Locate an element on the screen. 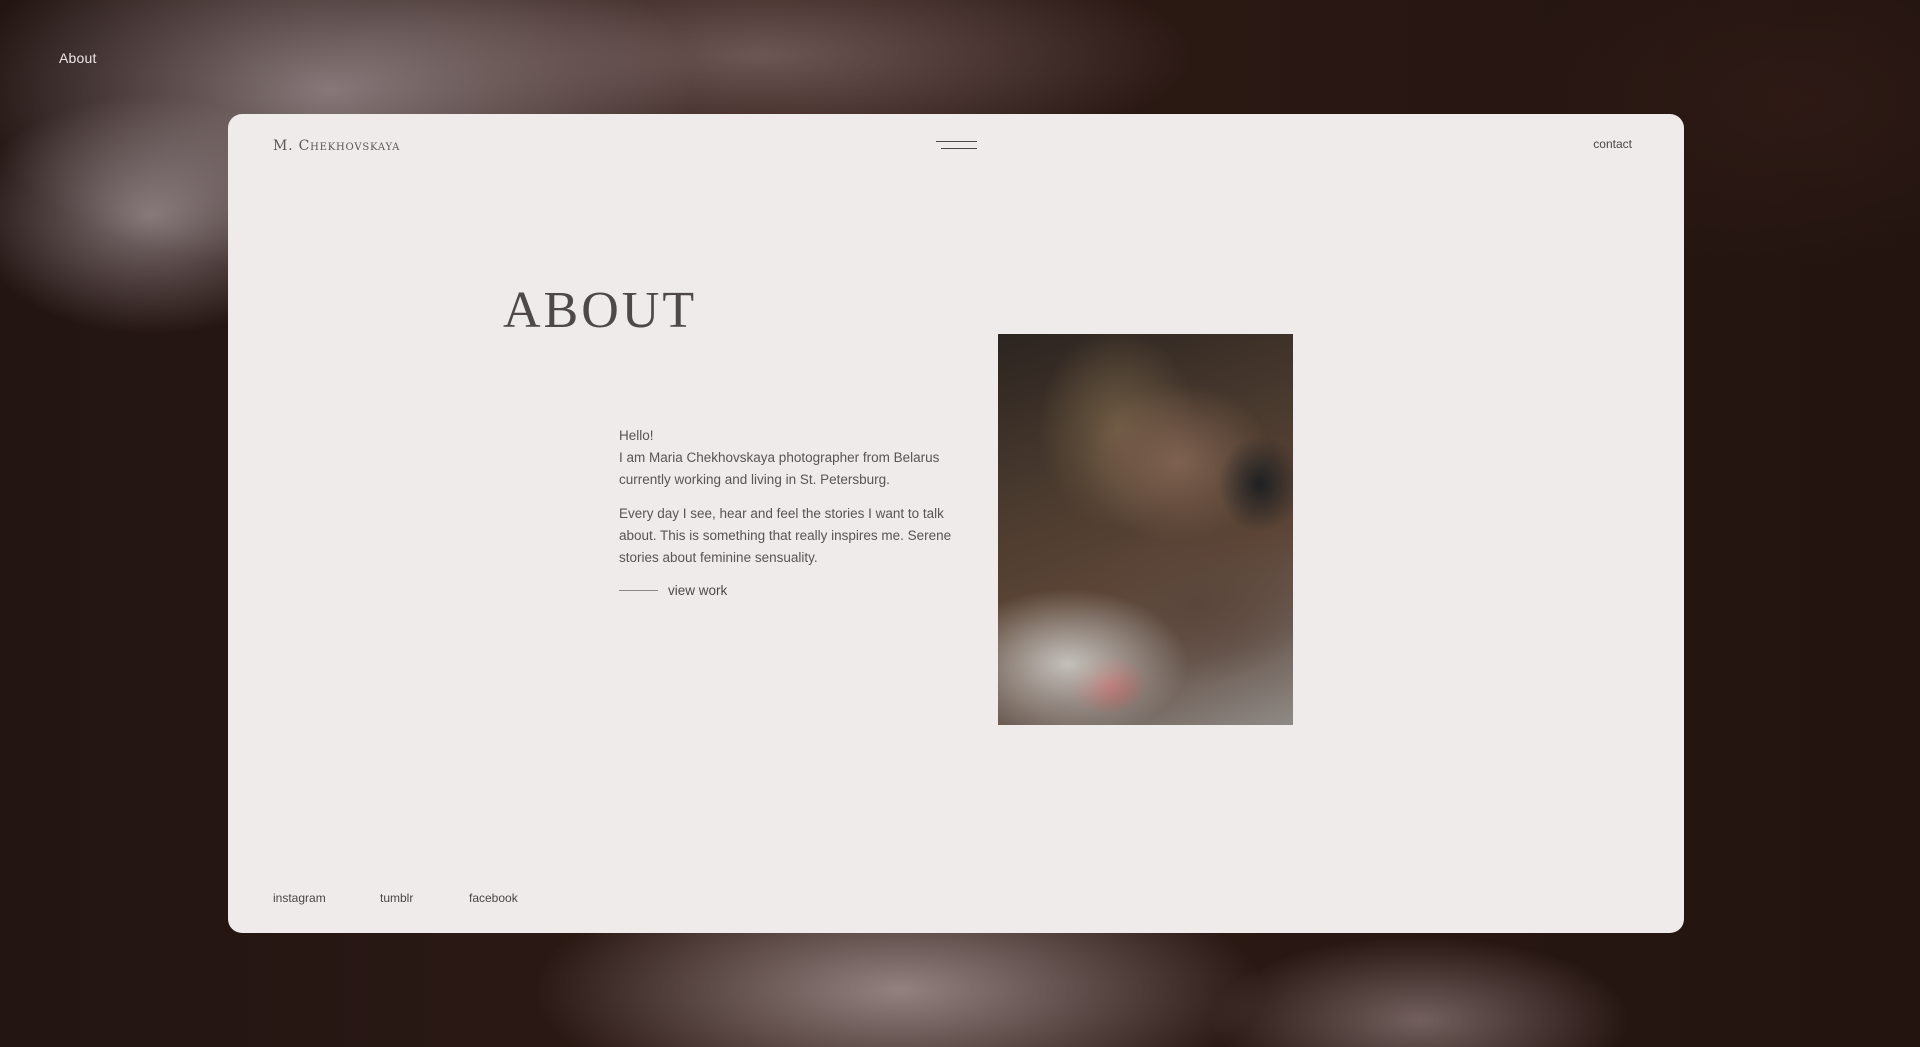  dash-line-icon is located at coordinates (638, 590).